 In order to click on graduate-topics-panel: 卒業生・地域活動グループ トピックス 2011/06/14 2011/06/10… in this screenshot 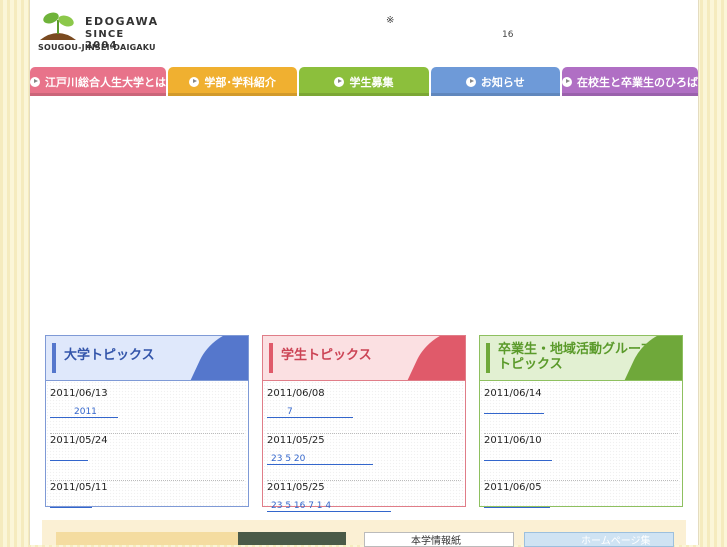, I will do `click(581, 421)`.